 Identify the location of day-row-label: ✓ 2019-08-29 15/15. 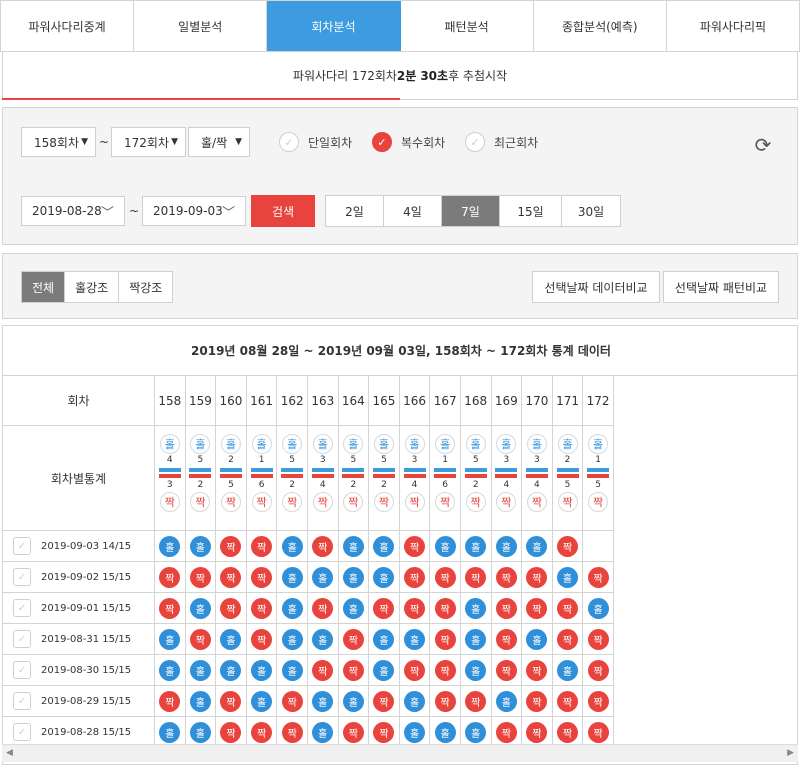
(79, 701).